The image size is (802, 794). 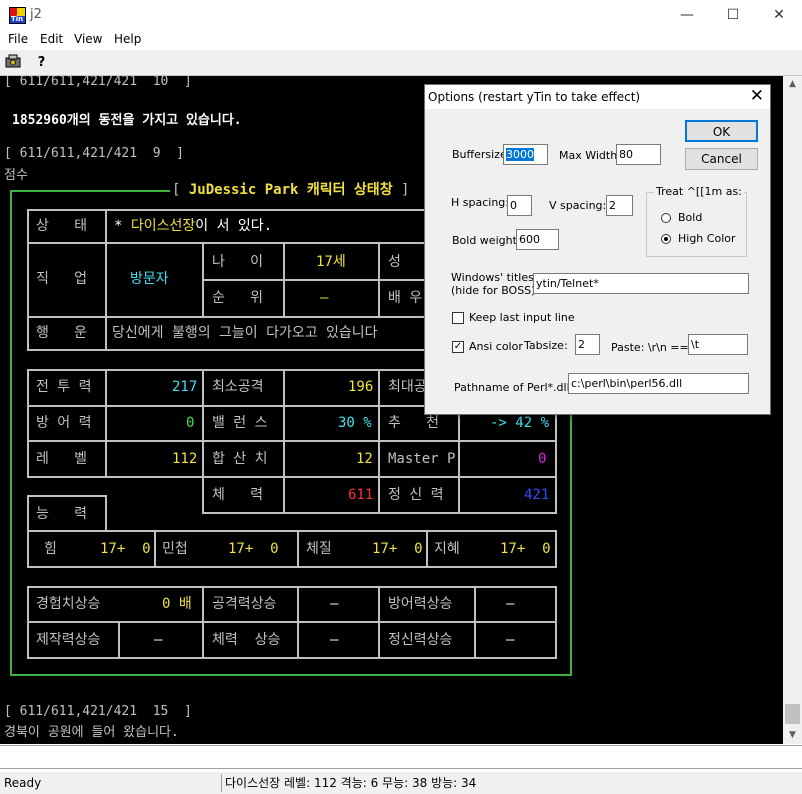 What do you see at coordinates (177, 604) in the screenshot?
I see `exp-up-value: 0 배` at bounding box center [177, 604].